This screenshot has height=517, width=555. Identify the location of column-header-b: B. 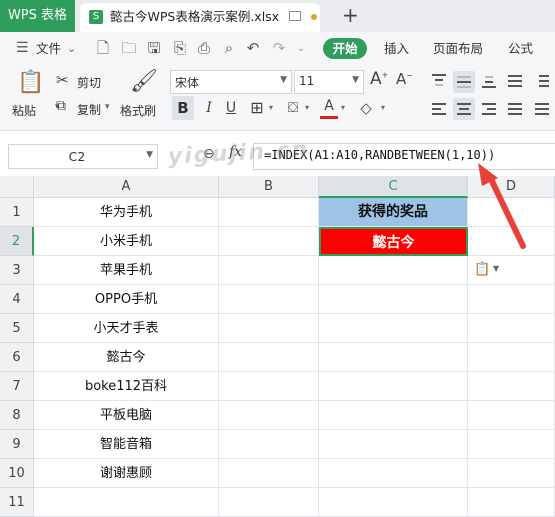
(269, 187).